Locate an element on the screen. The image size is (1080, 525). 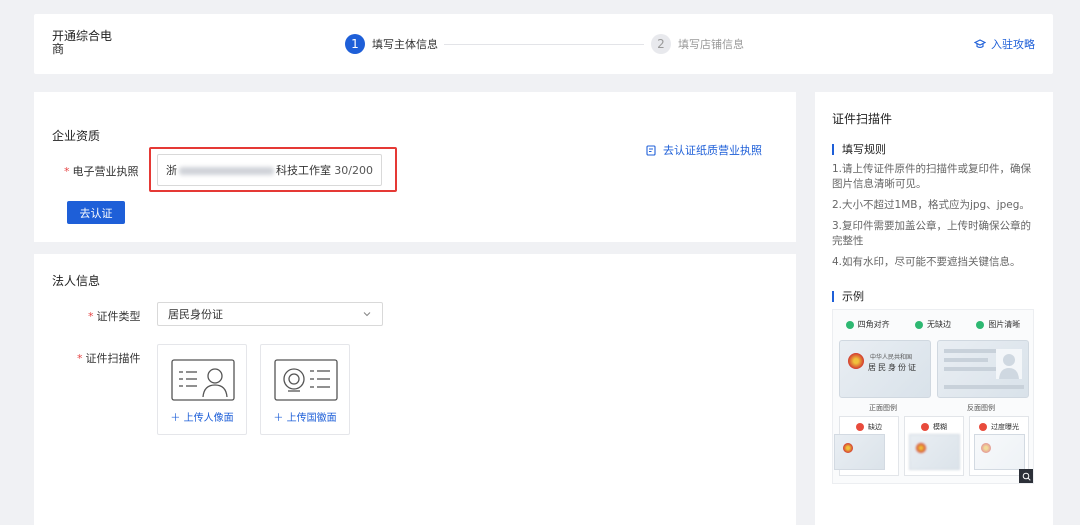
chevron-down-icon is located at coordinates (367, 314).